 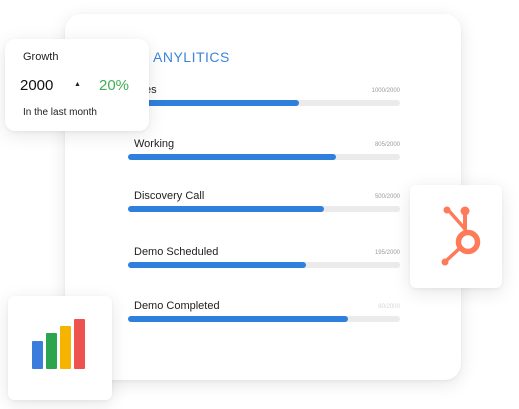 I want to click on growth-title: Growth, so click(x=41, y=57).